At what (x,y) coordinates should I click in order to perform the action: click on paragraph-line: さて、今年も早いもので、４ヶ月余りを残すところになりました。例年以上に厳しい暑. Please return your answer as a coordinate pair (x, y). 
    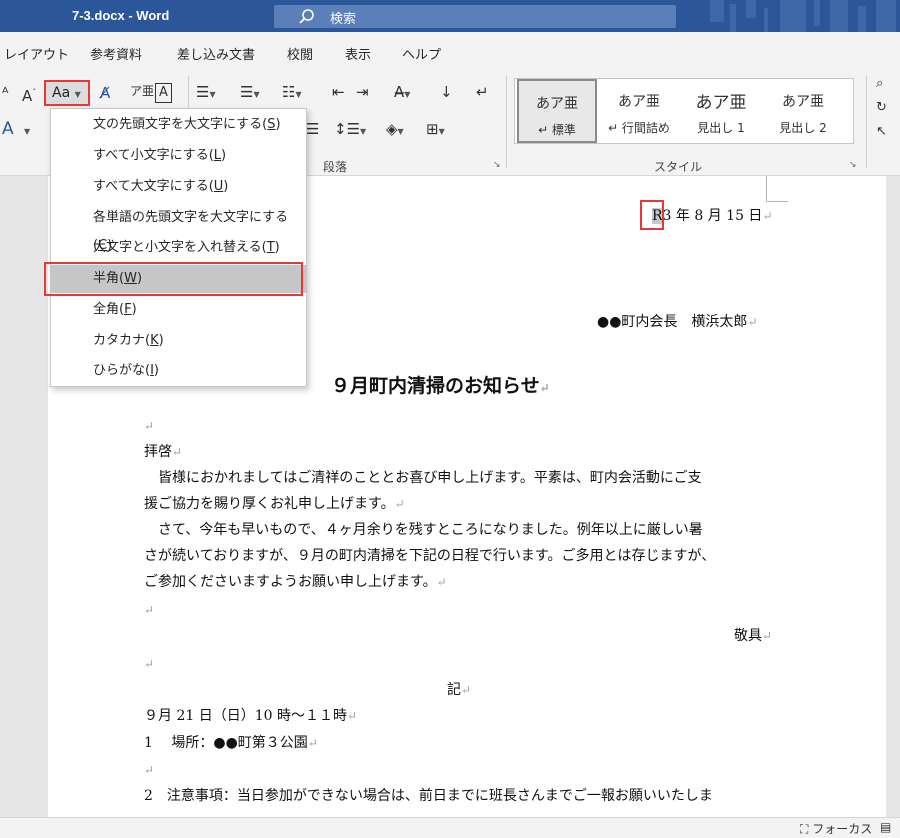
    Looking at the image, I should click on (423, 530).